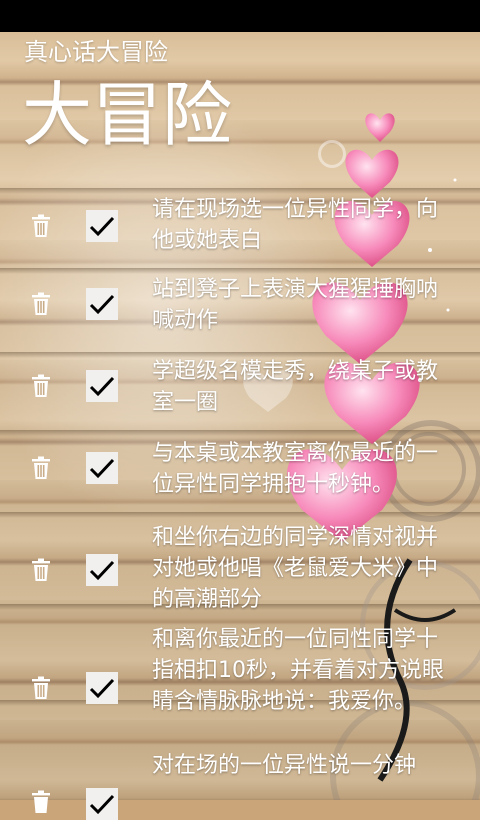 This screenshot has width=480, height=820. I want to click on list-item: 请在现场选一位异性同学，向他或她表白, so click(240, 225).